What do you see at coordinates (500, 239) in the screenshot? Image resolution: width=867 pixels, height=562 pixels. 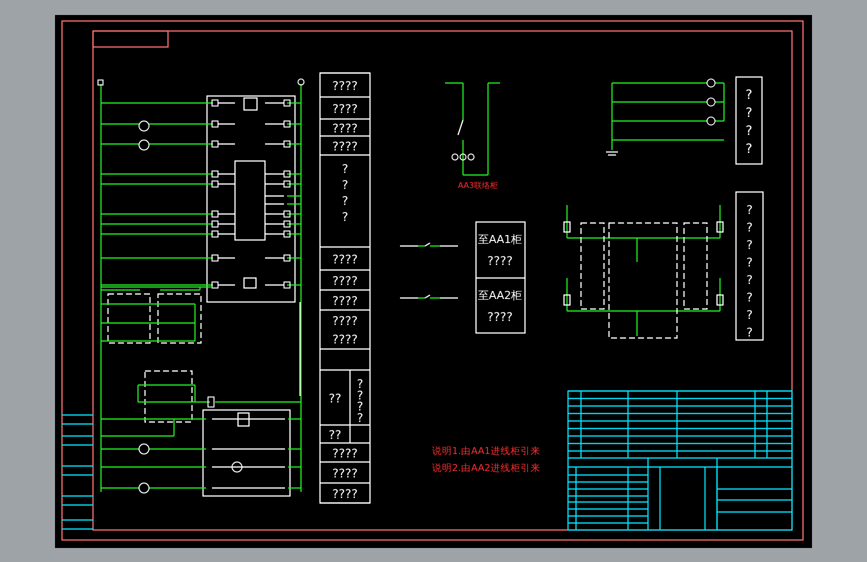 I see `destination-title: 至AA1柜` at bounding box center [500, 239].